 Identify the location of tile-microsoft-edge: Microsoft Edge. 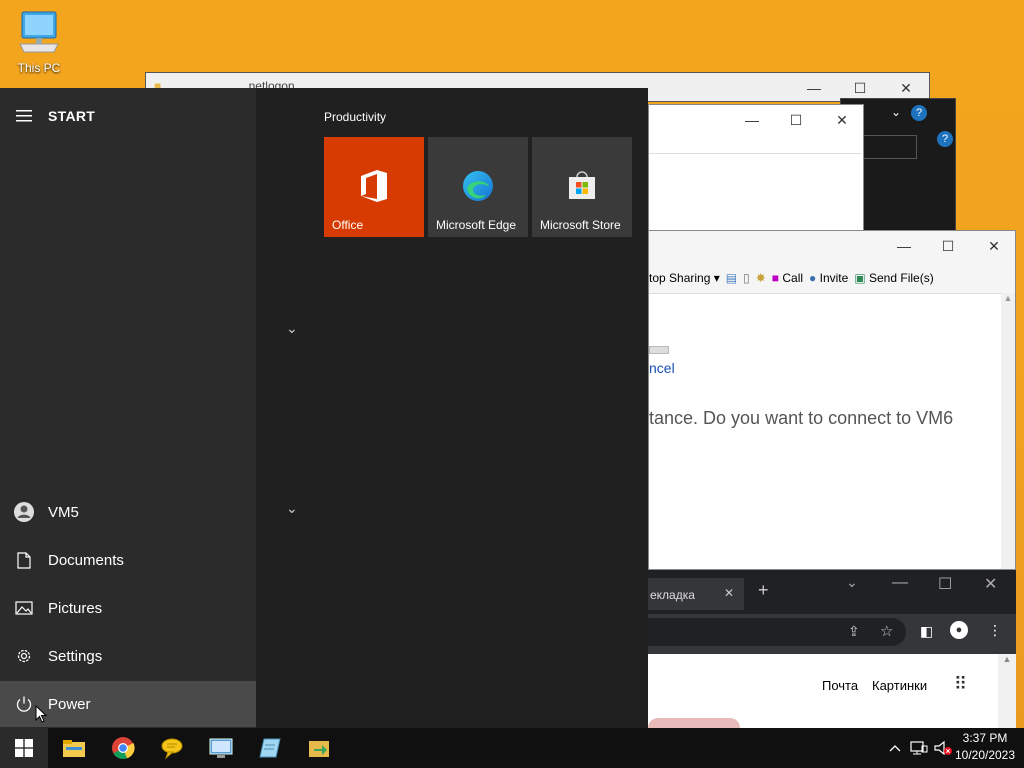
(478, 187).